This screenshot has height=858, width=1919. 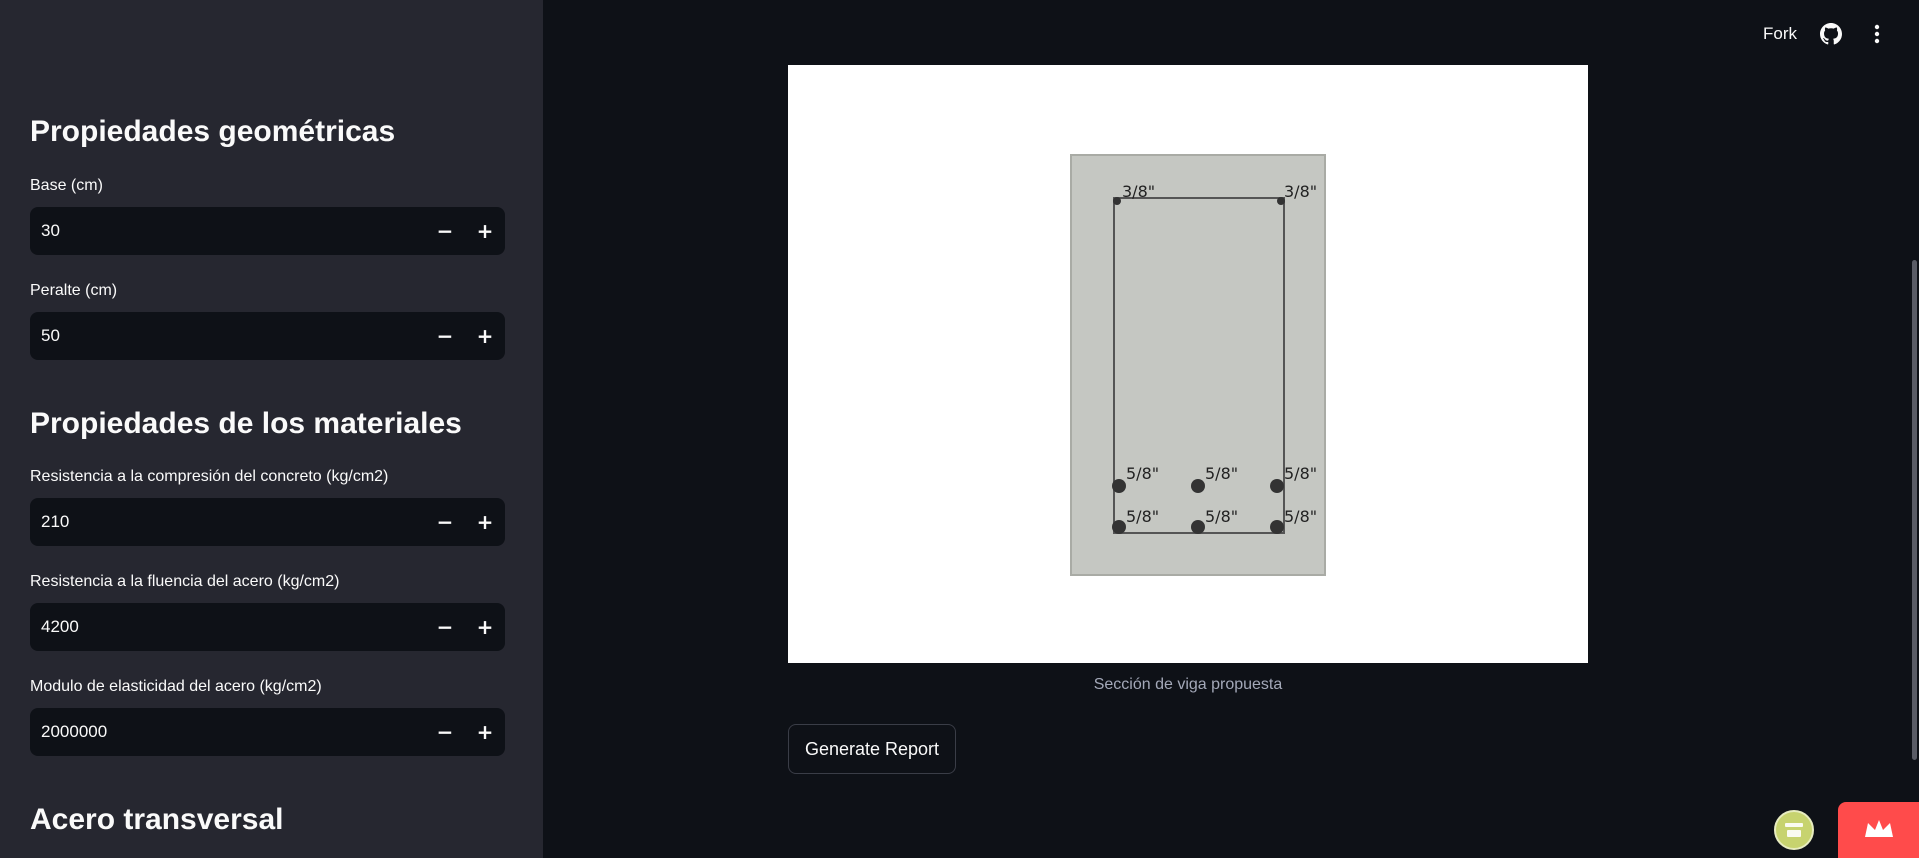 What do you see at coordinates (1277, 486) in the screenshot?
I see `bottom-bar-r1-right` at bounding box center [1277, 486].